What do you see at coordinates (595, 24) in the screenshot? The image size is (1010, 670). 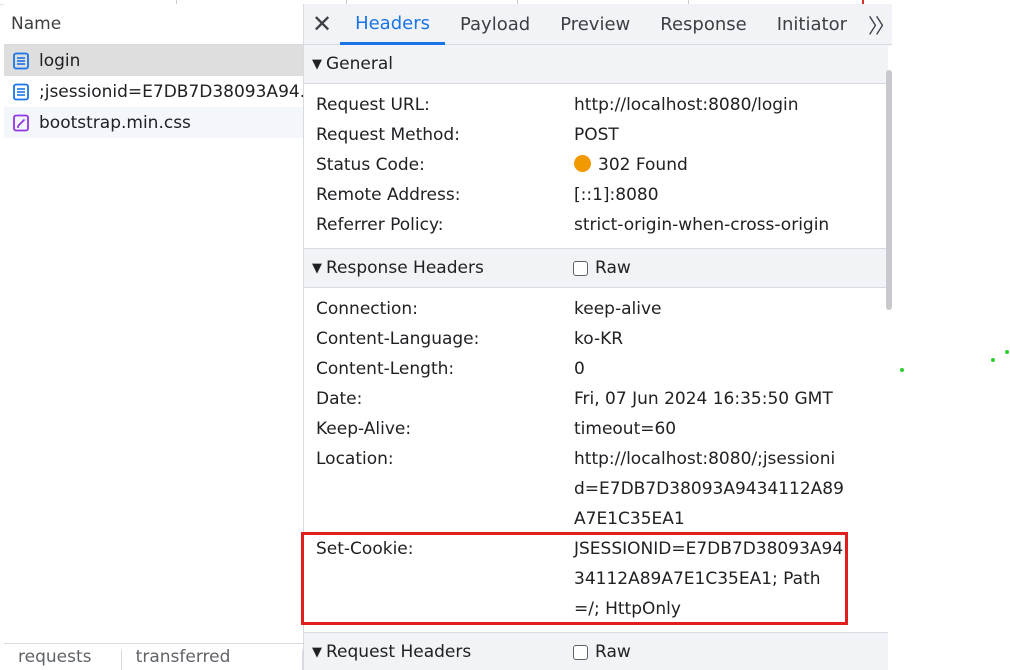 I see `tab-preview: Preview` at bounding box center [595, 24].